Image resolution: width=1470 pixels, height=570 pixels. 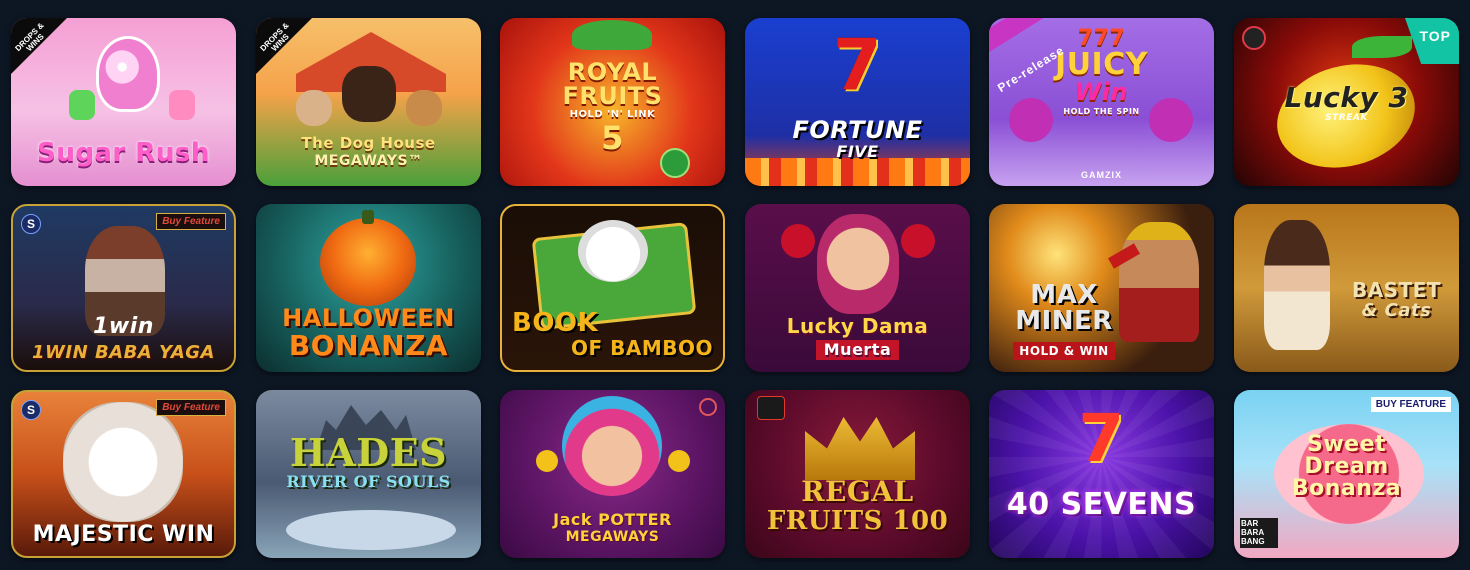 I want to click on panda-image, so click(x=613, y=251).